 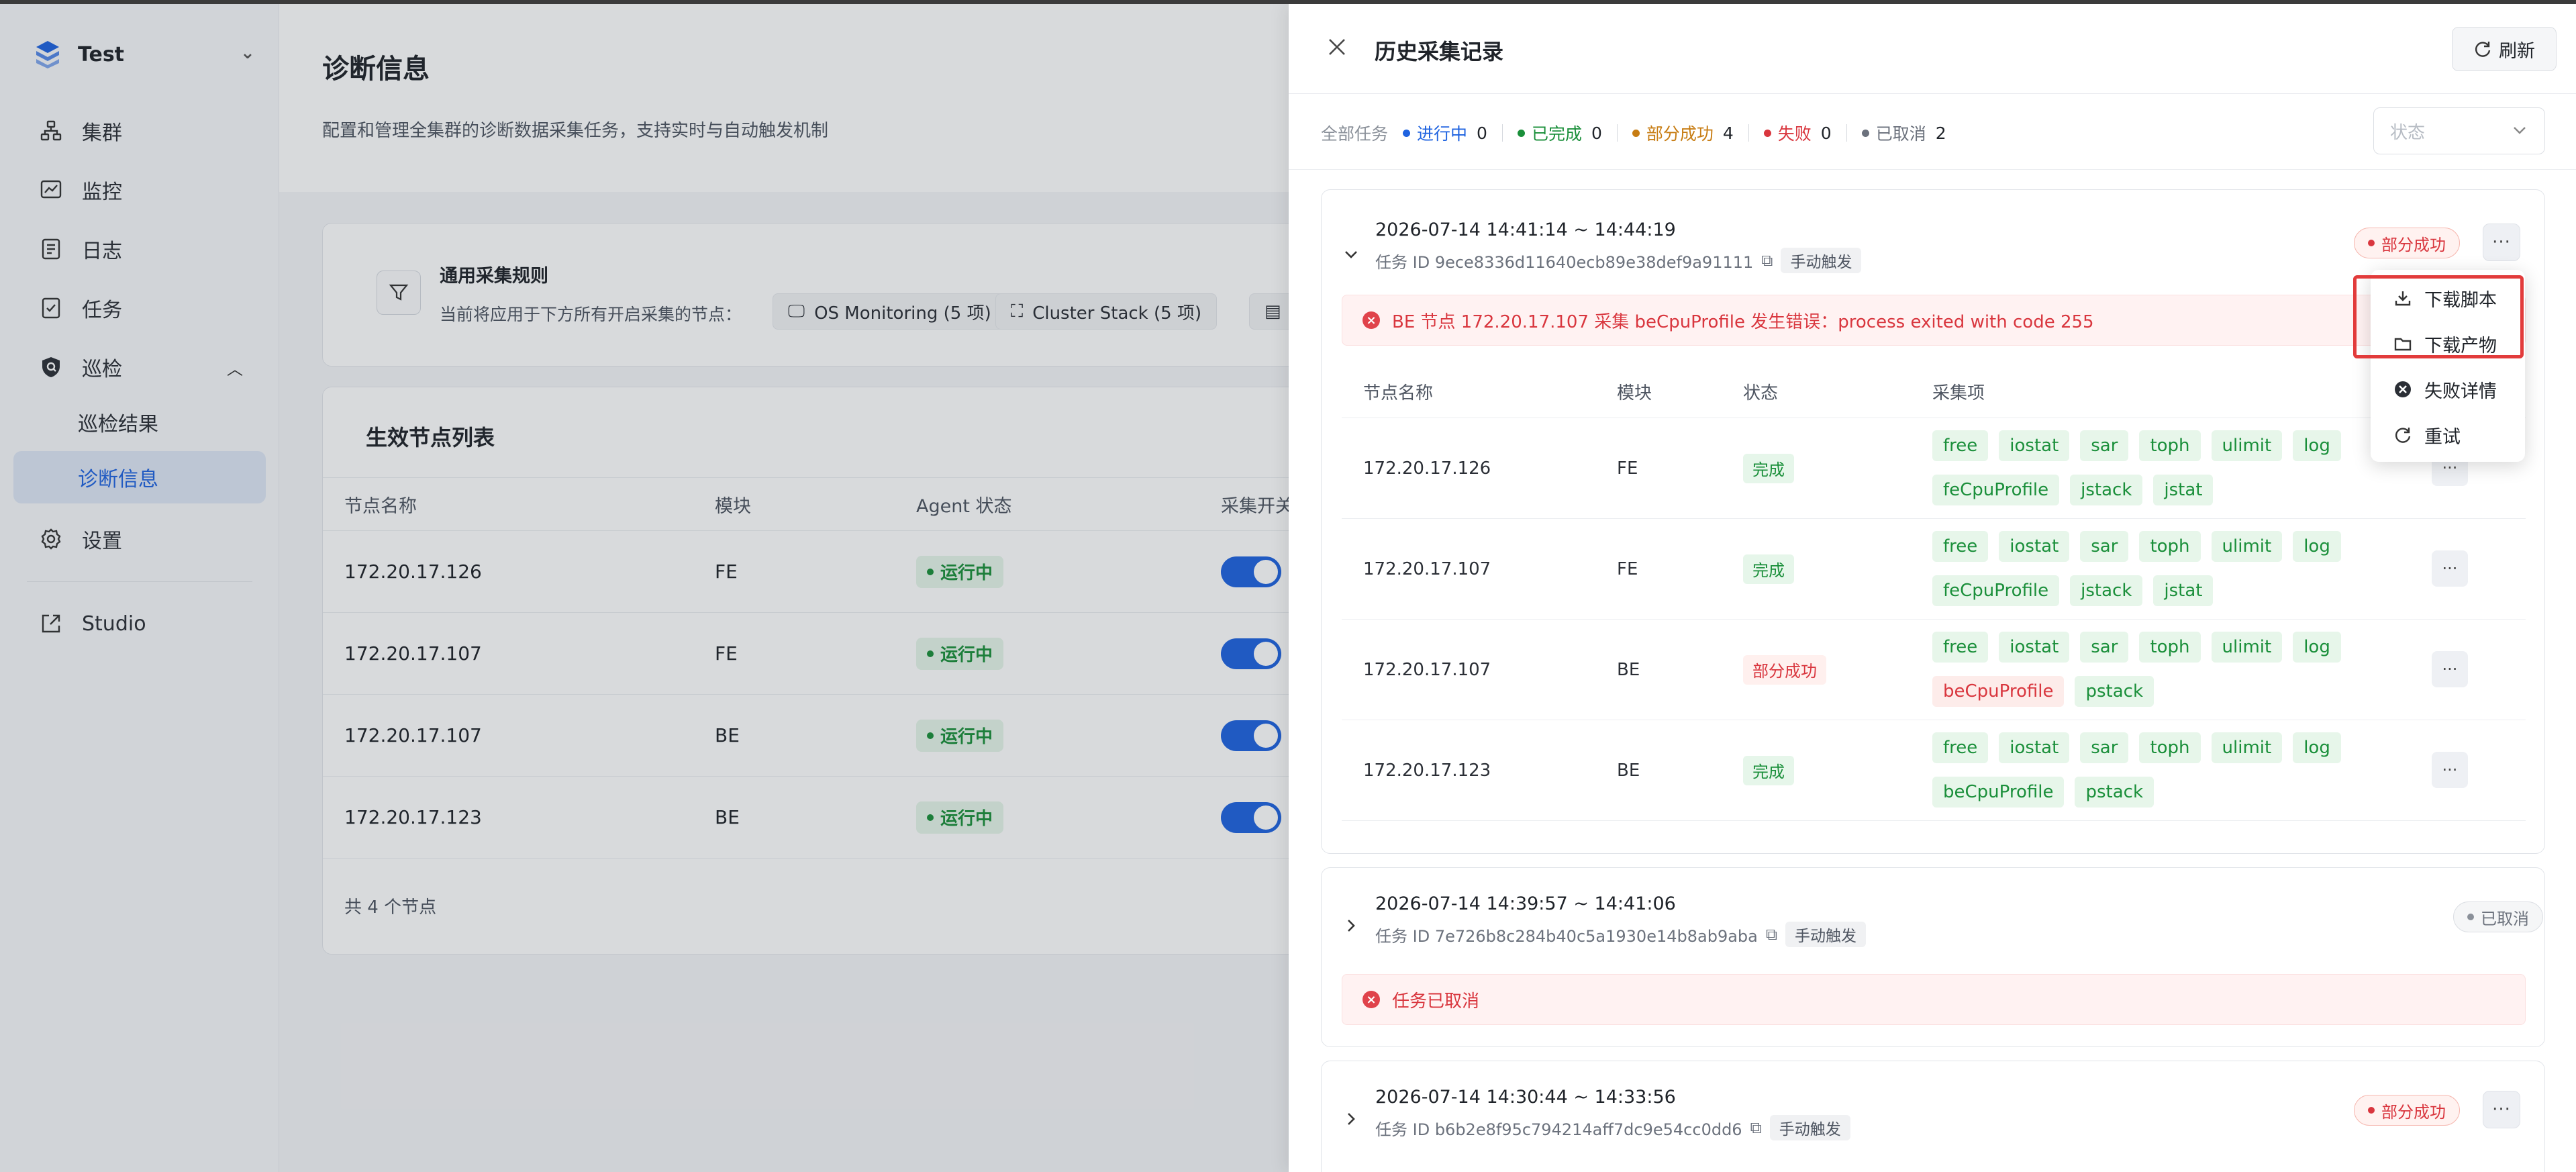 I want to click on status-cell: 完成, so click(x=1768, y=569).